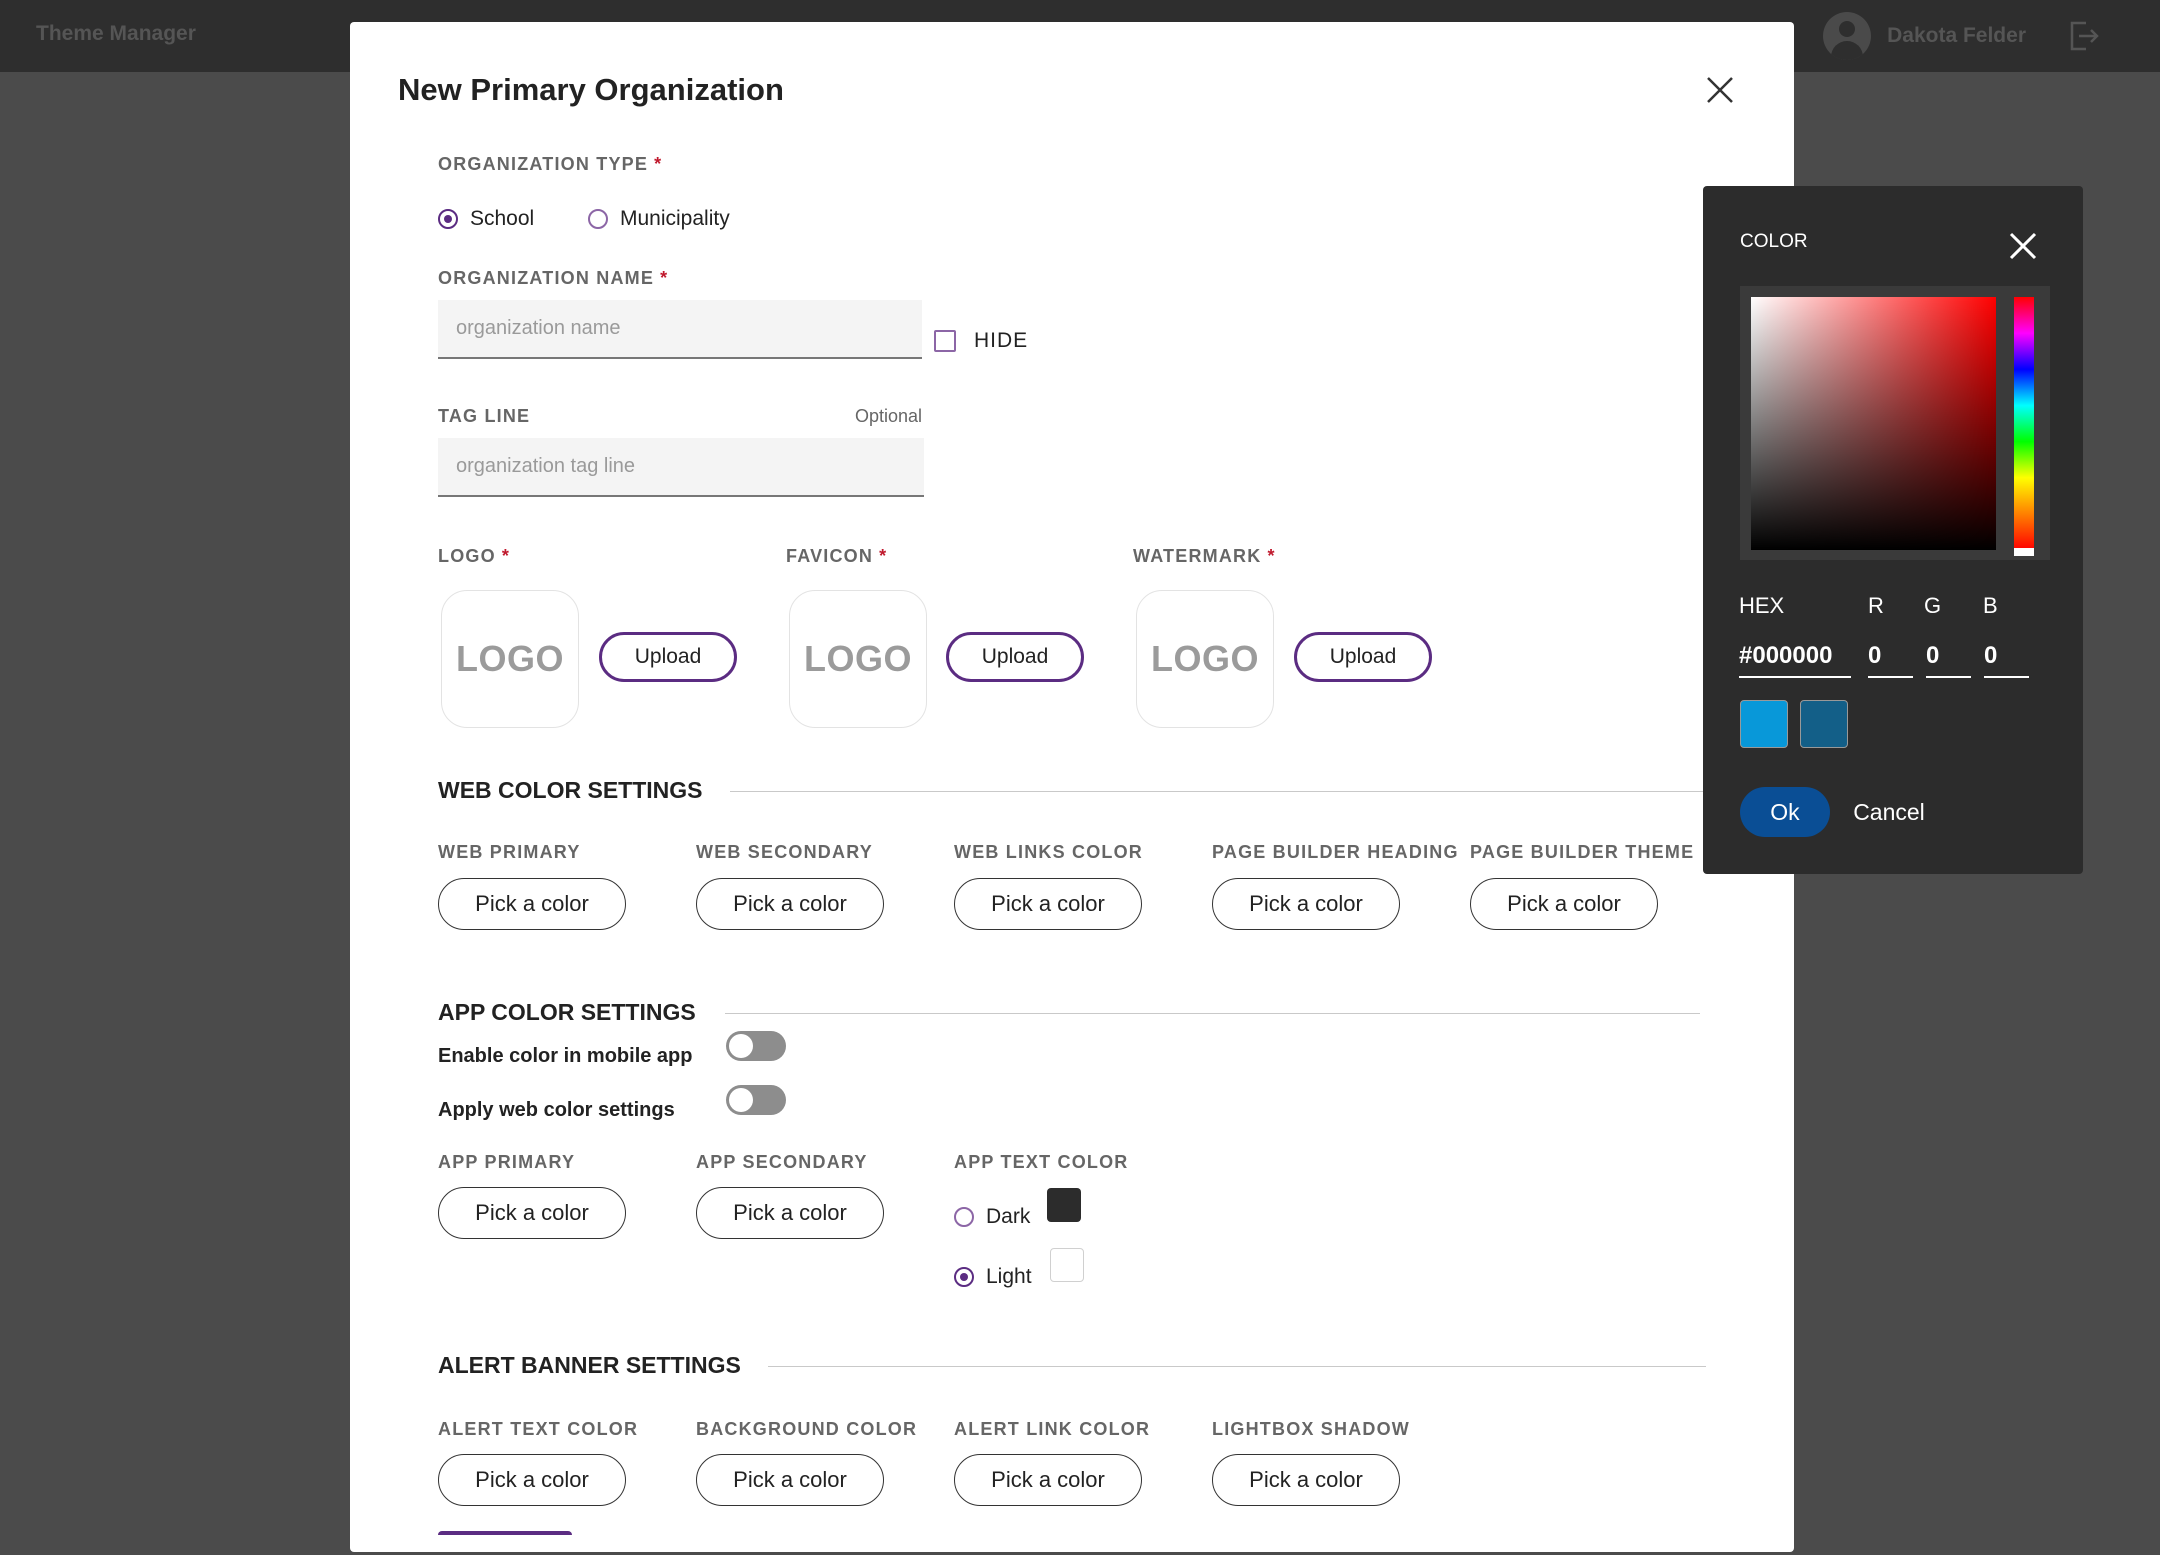 Image resolution: width=2160 pixels, height=1555 pixels. I want to click on enable-mobile-color-toggle, so click(756, 1046).